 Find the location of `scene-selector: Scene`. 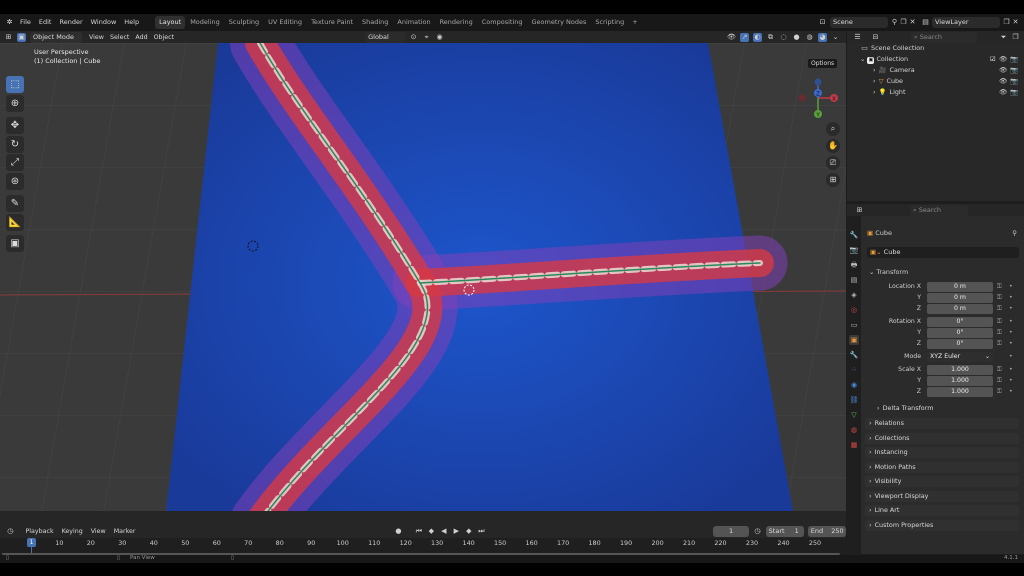

scene-selector: Scene is located at coordinates (859, 22).